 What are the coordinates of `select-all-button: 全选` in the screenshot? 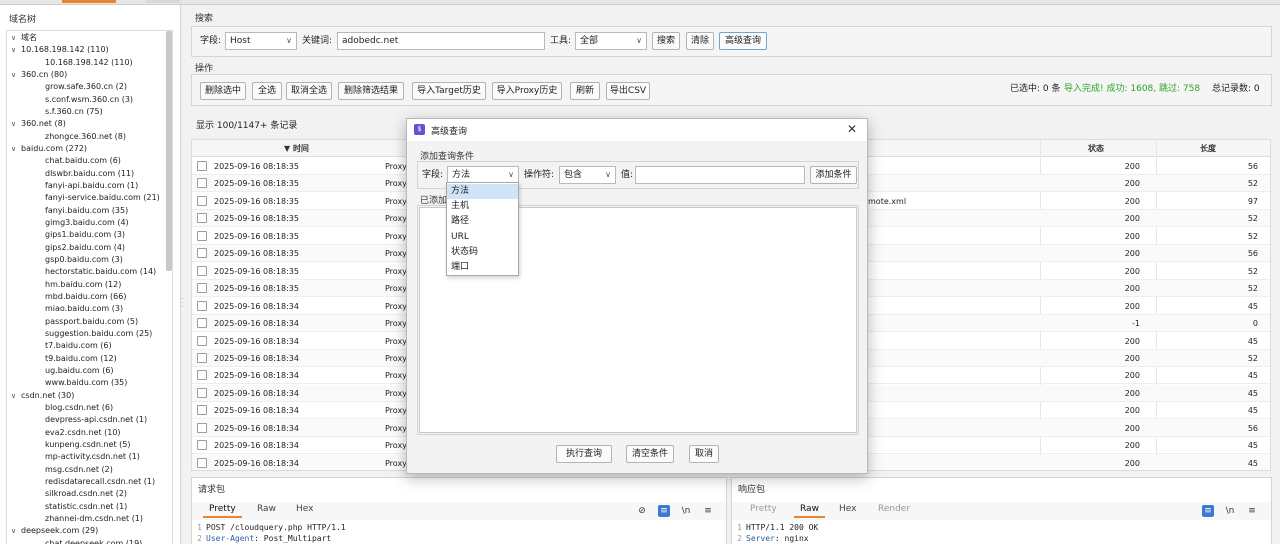 It's located at (267, 91).